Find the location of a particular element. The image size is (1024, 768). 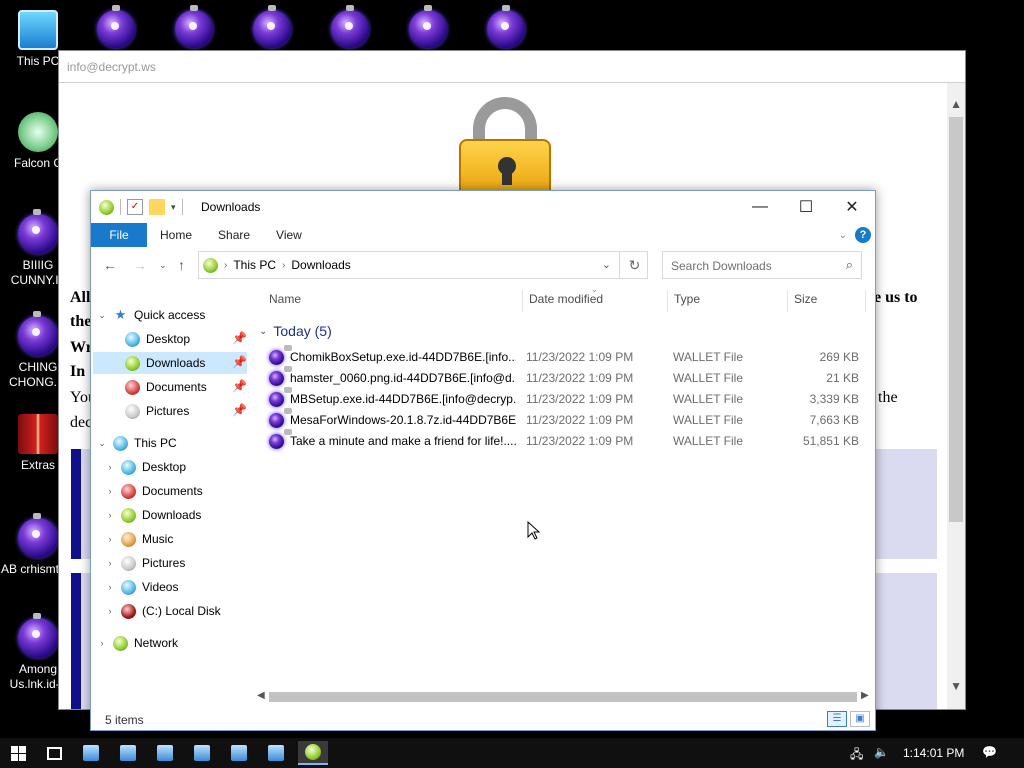

close-button: ✕ is located at coordinates (852, 207).